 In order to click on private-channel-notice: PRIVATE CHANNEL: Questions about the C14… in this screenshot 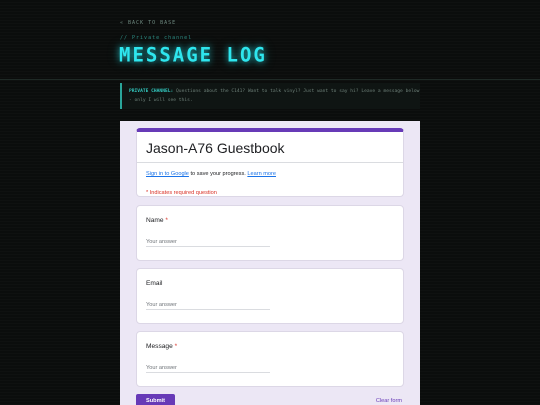, I will do `click(270, 96)`.